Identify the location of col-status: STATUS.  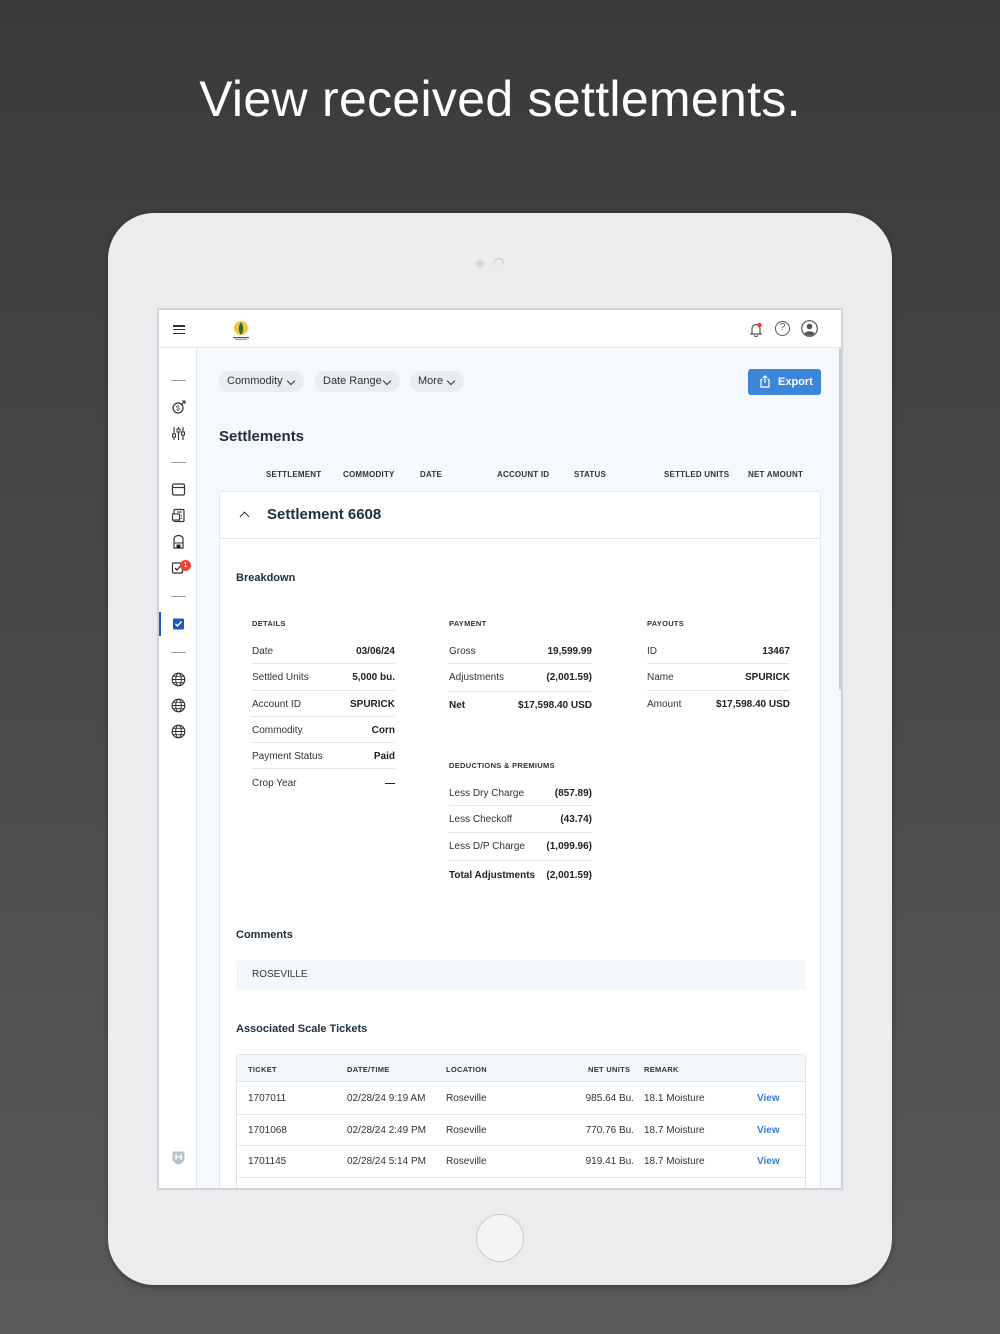
(590, 474).